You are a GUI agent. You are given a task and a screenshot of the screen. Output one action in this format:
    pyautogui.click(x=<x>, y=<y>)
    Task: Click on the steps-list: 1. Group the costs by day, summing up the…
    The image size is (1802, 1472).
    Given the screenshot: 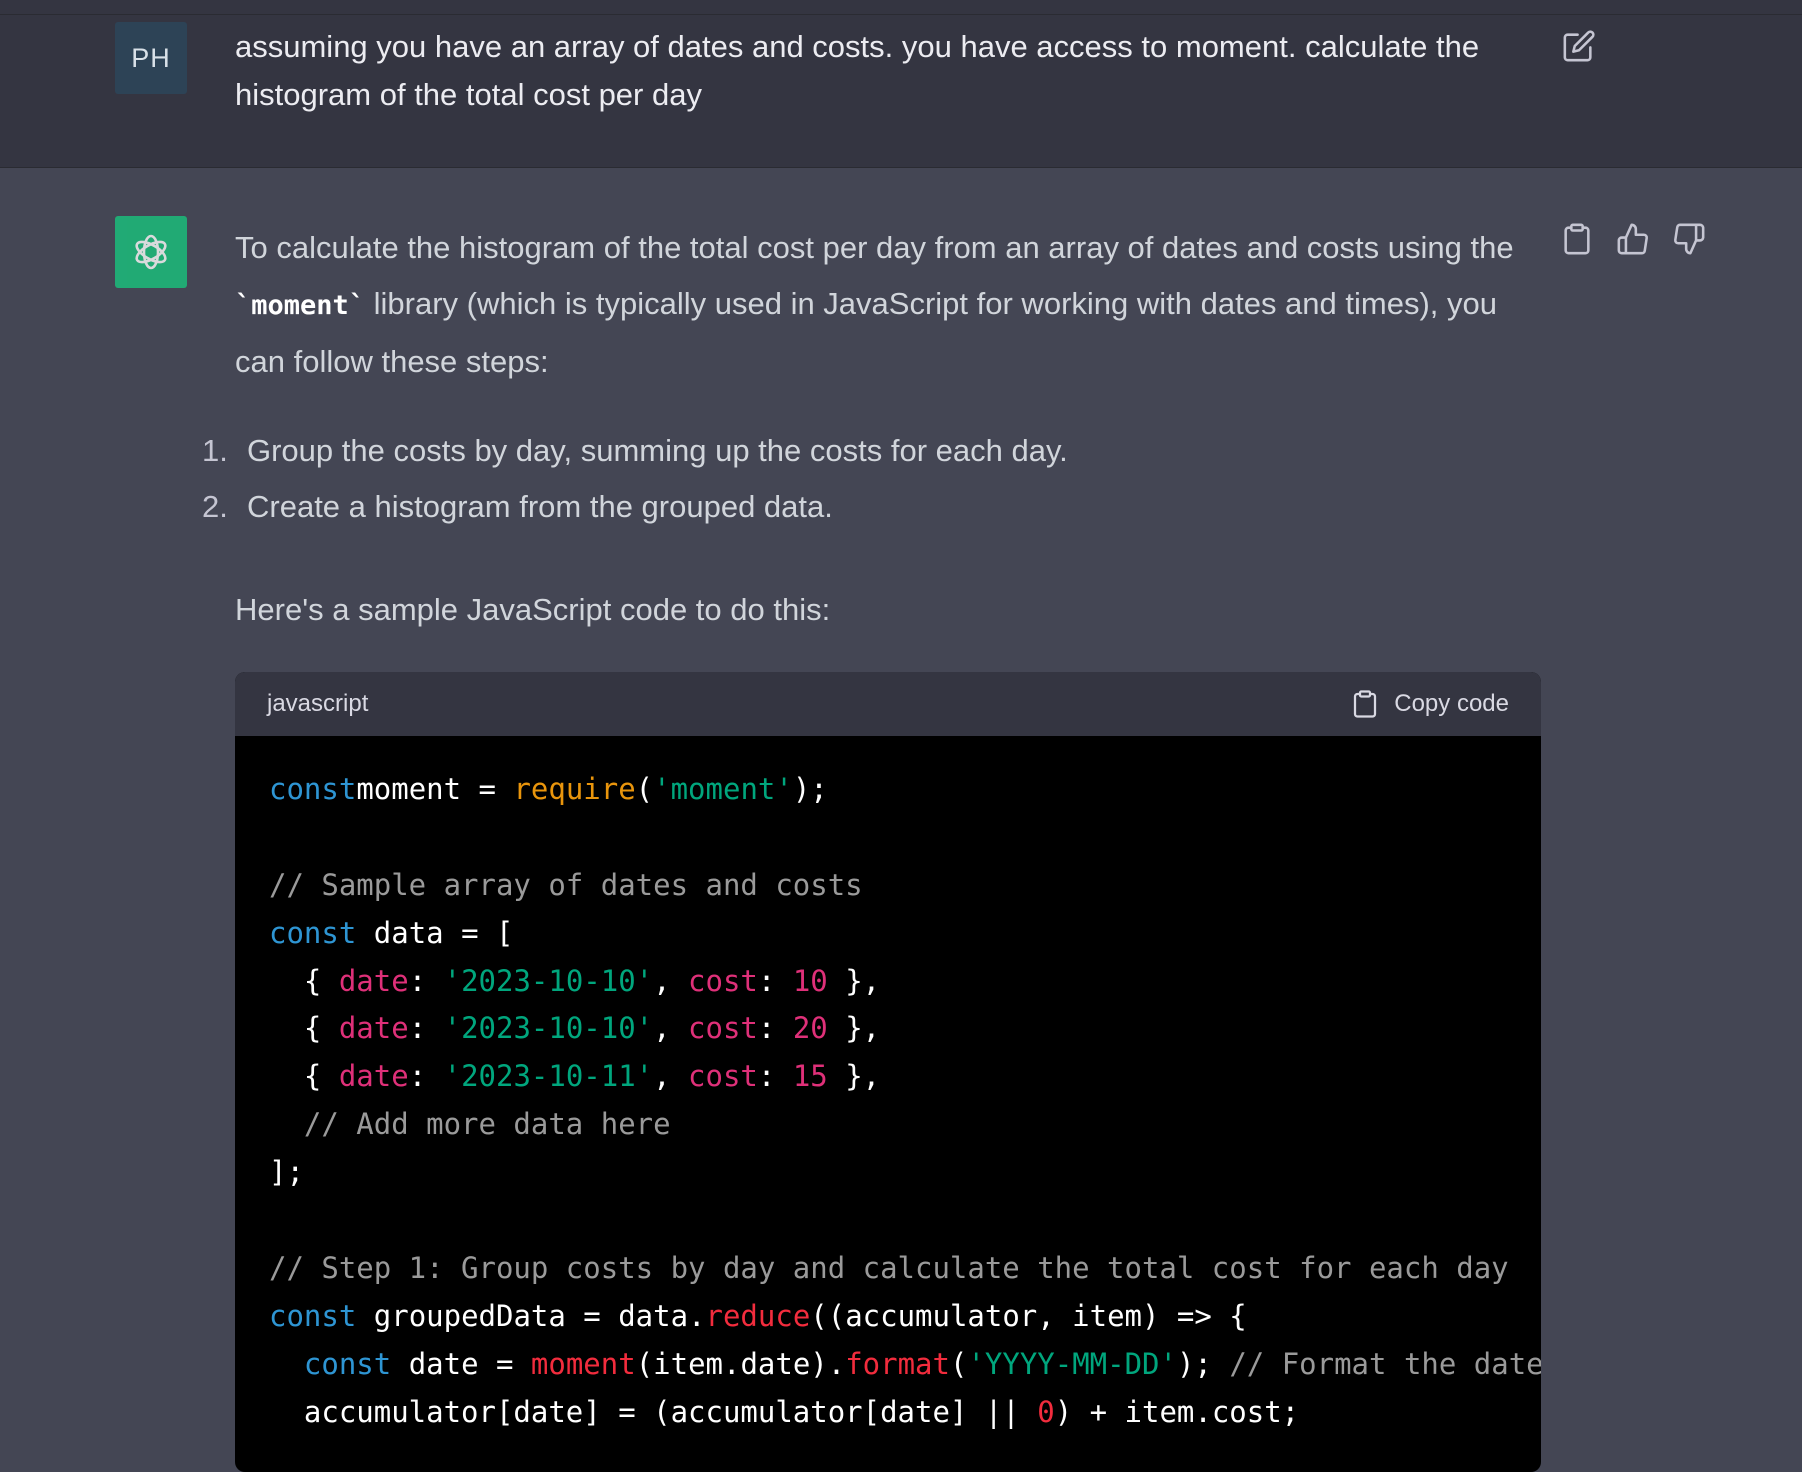 What is the action you would take?
    pyautogui.click(x=635, y=479)
    